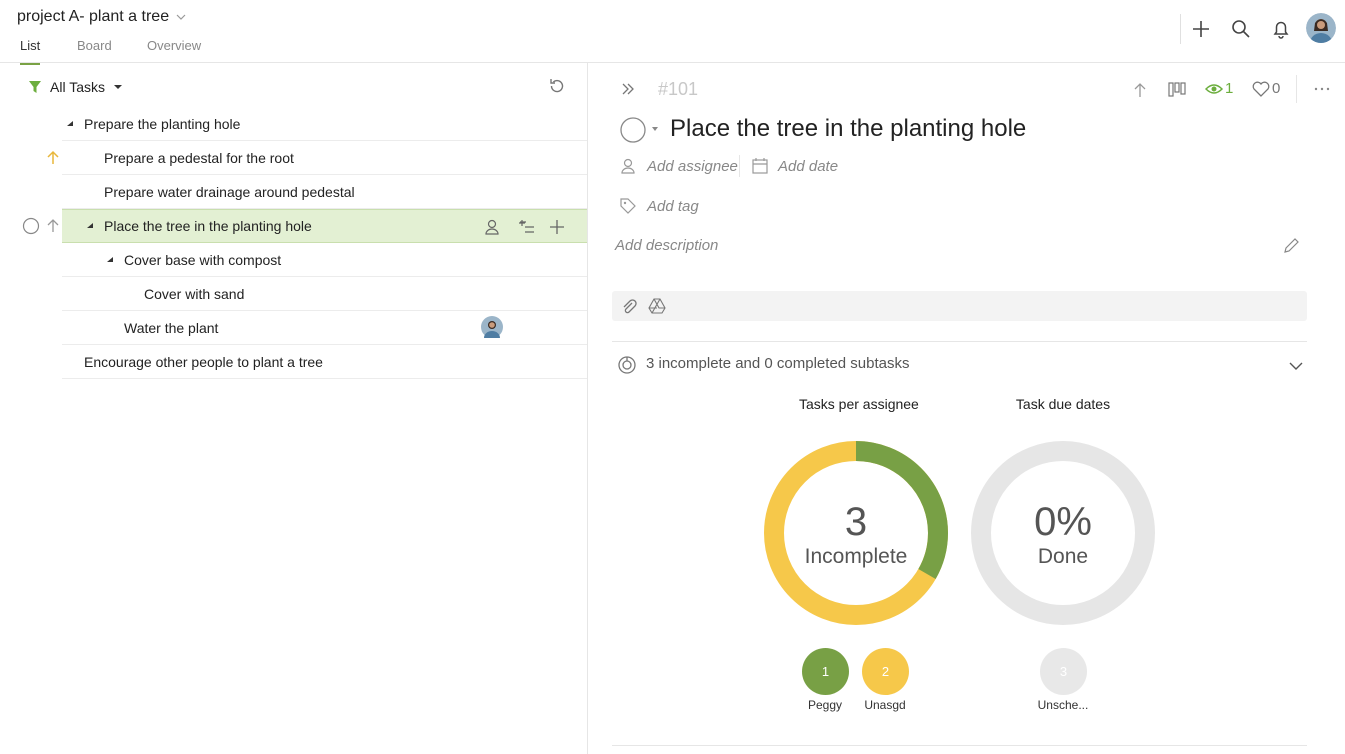 This screenshot has height=754, width=1345. I want to click on paperclip-icon, so click(629, 306).